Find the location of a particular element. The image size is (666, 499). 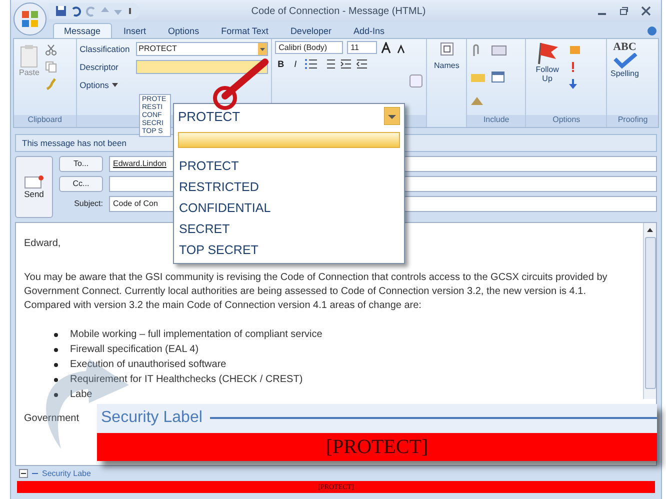

descriptor-label: Descriptor is located at coordinates (100, 67).